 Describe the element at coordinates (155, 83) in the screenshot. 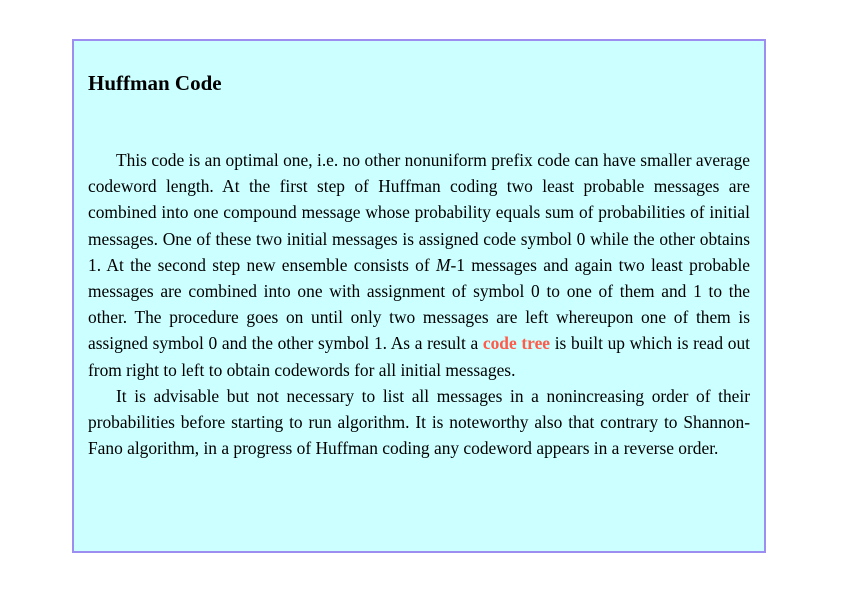

I see `slide-title: Huffman Code` at that location.